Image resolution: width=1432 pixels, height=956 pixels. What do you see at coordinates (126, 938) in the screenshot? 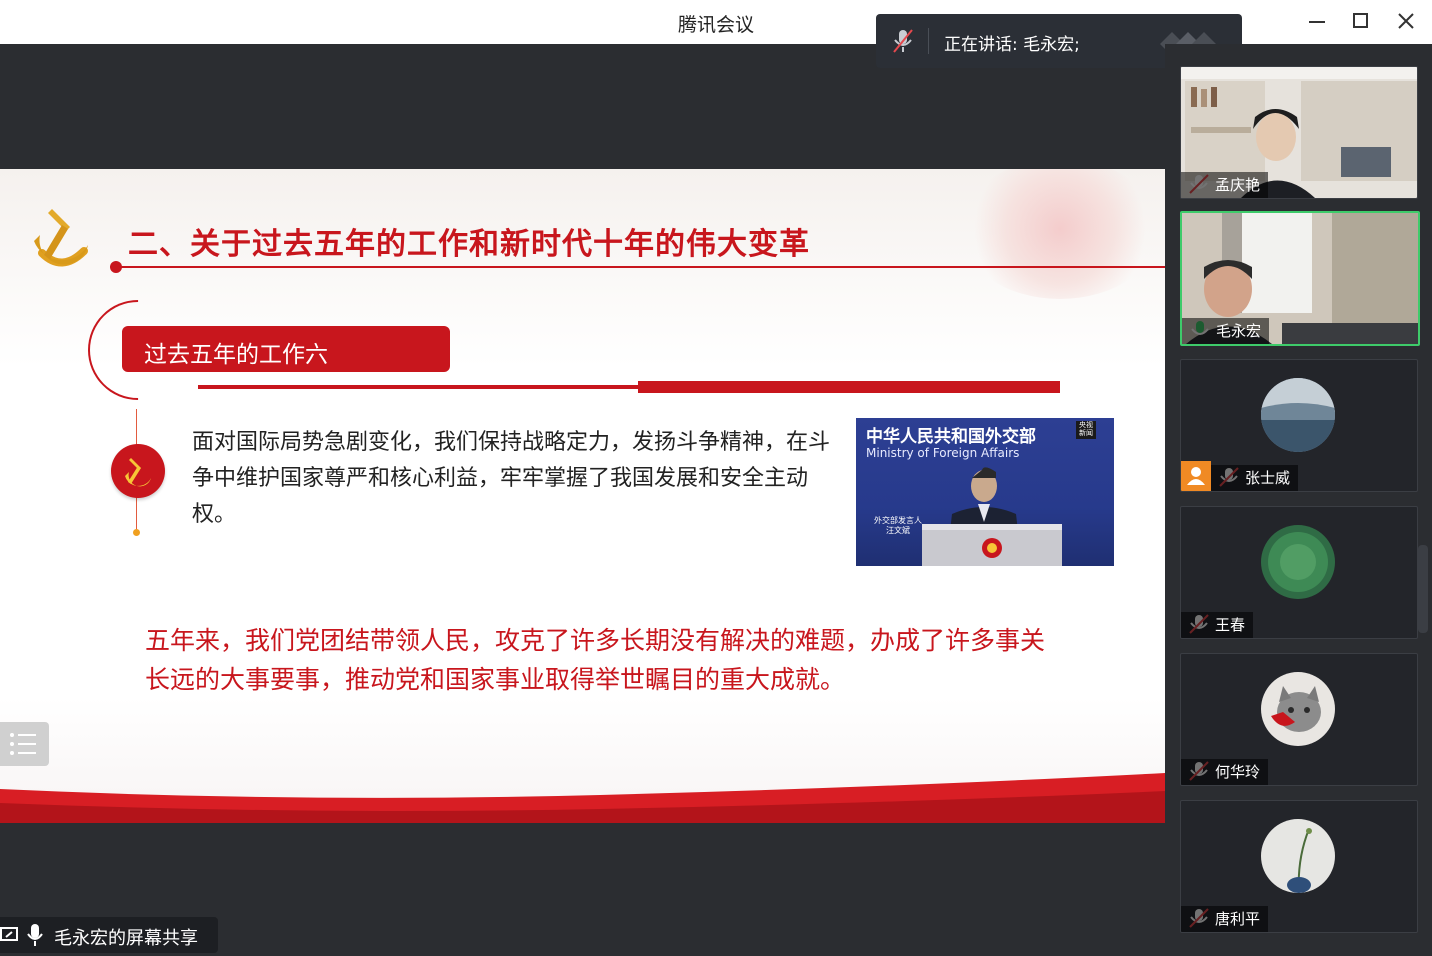
I see `share-label-text: 毛永宏的屏幕共享` at bounding box center [126, 938].